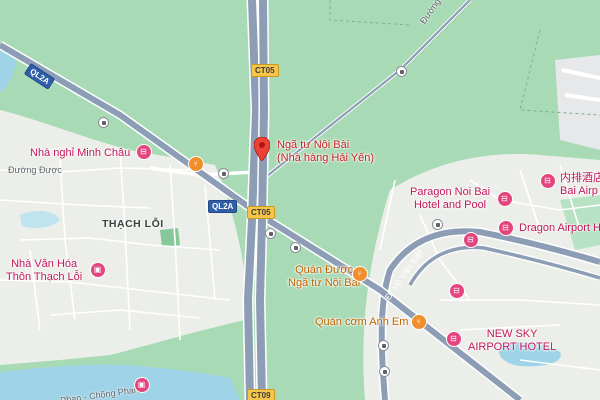 This screenshot has width=600, height=400. What do you see at coordinates (261, 212) in the screenshot?
I see `route-shield-ct05-mid: CT05` at bounding box center [261, 212].